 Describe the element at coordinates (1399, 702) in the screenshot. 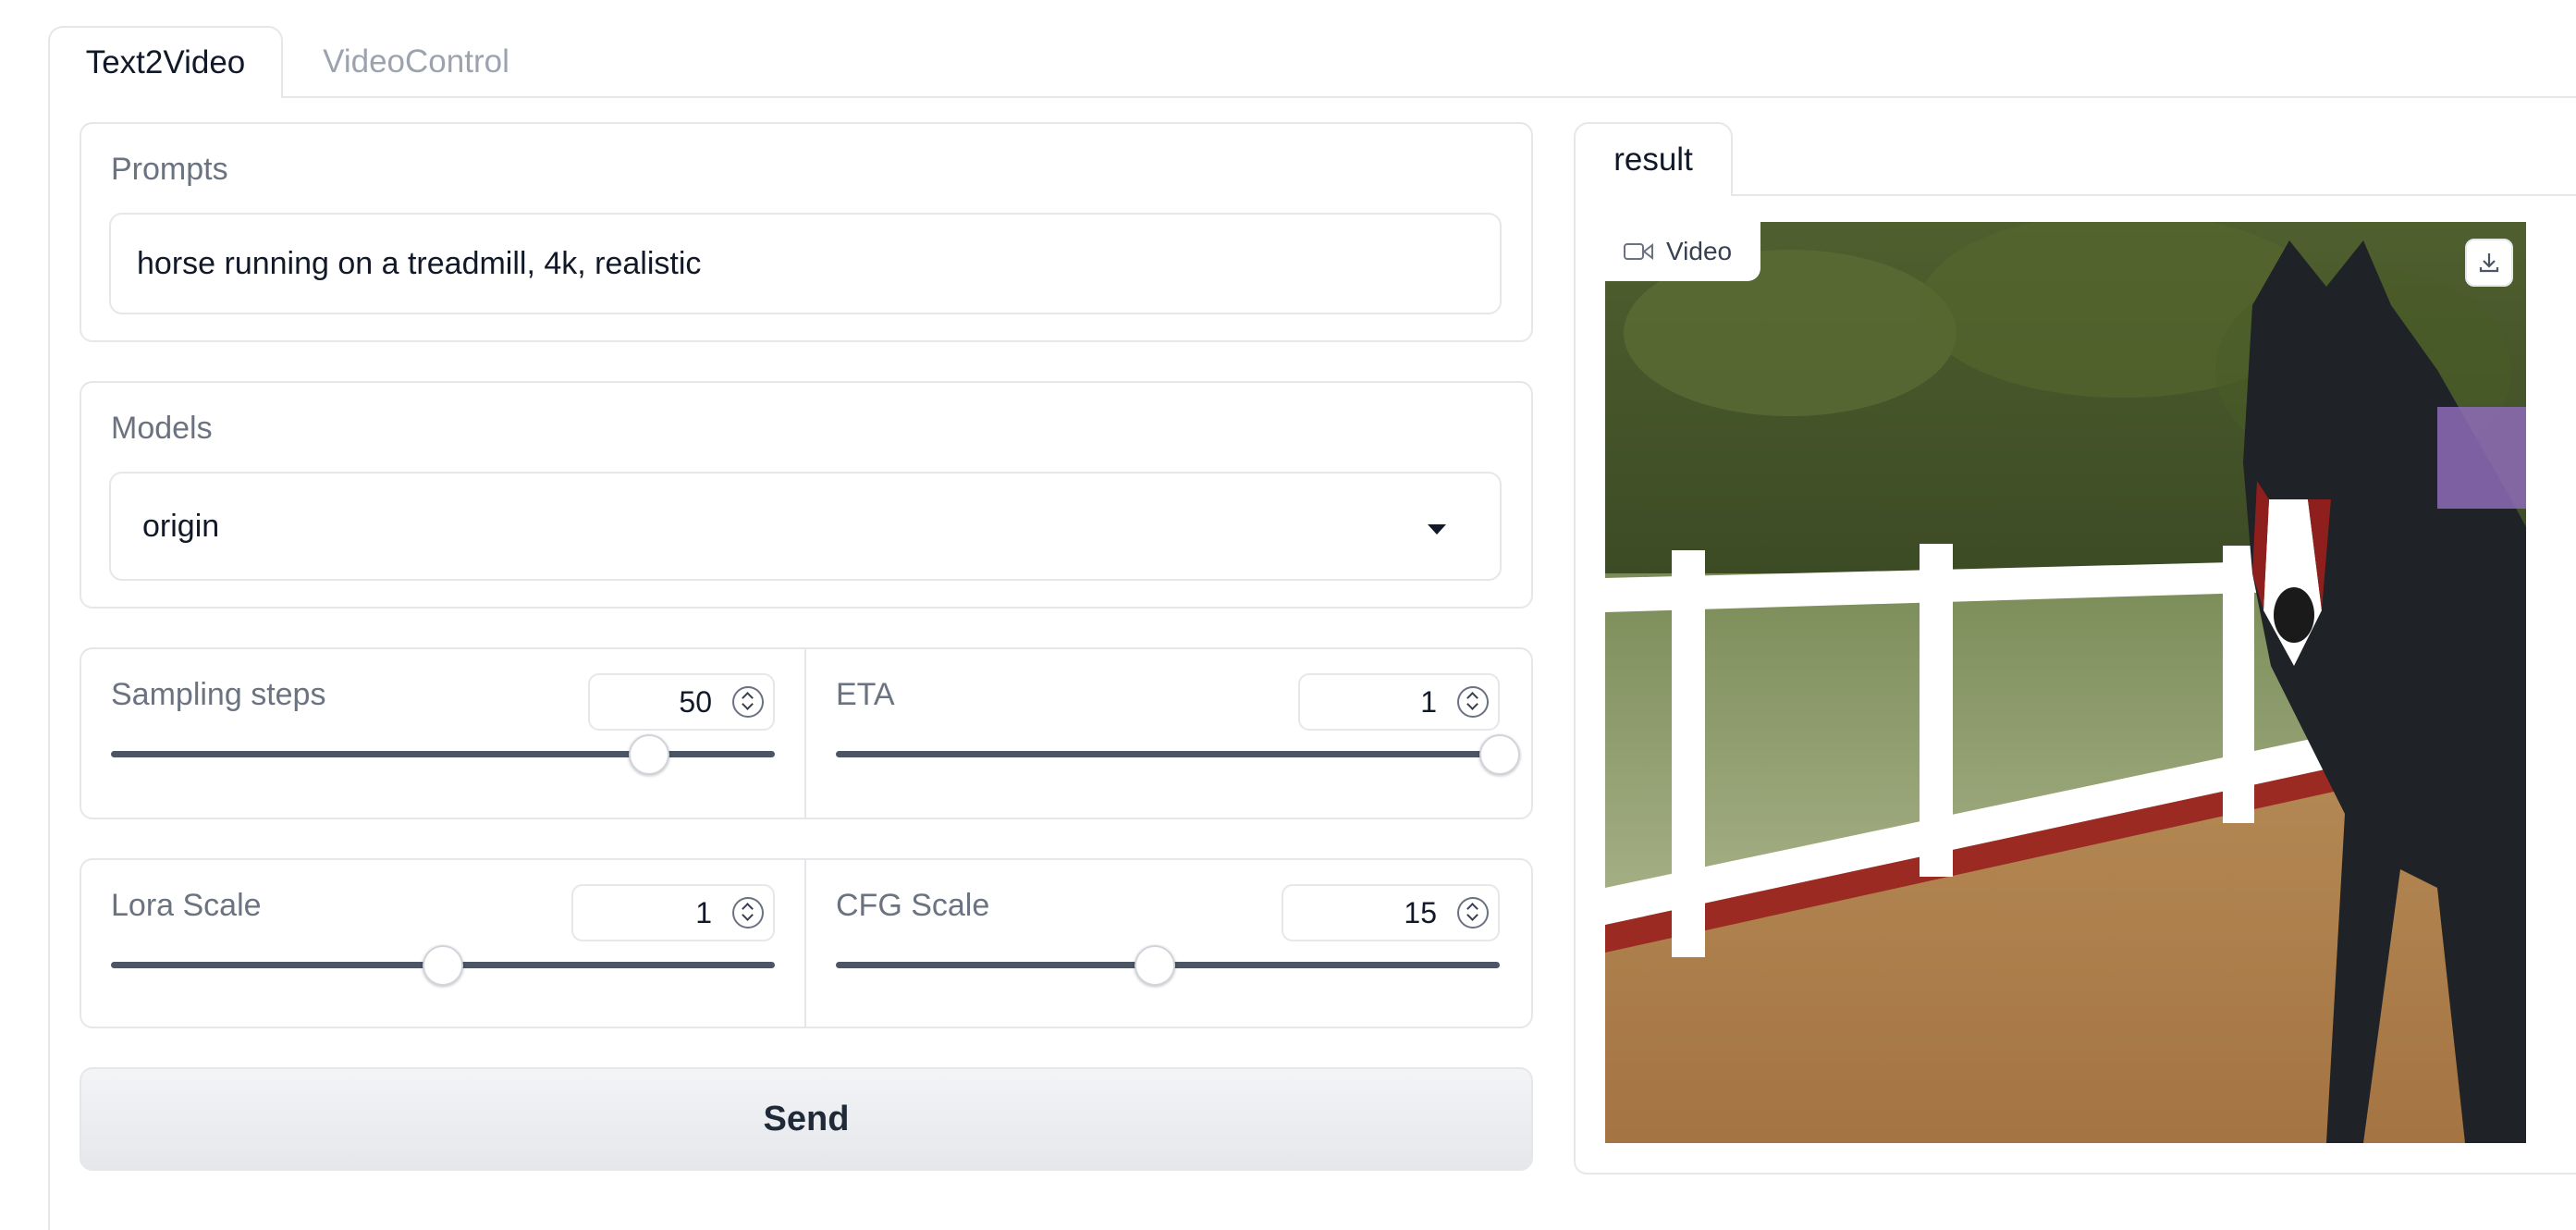

I see `eta-number-input: 1` at that location.